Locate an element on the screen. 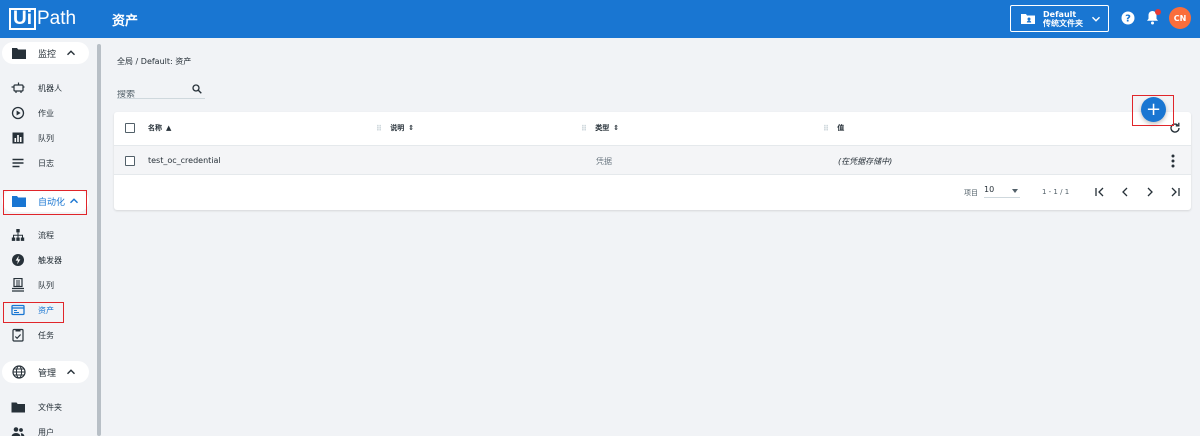 This screenshot has height=436, width=1200. hierarchy-icon is located at coordinates (18, 235).